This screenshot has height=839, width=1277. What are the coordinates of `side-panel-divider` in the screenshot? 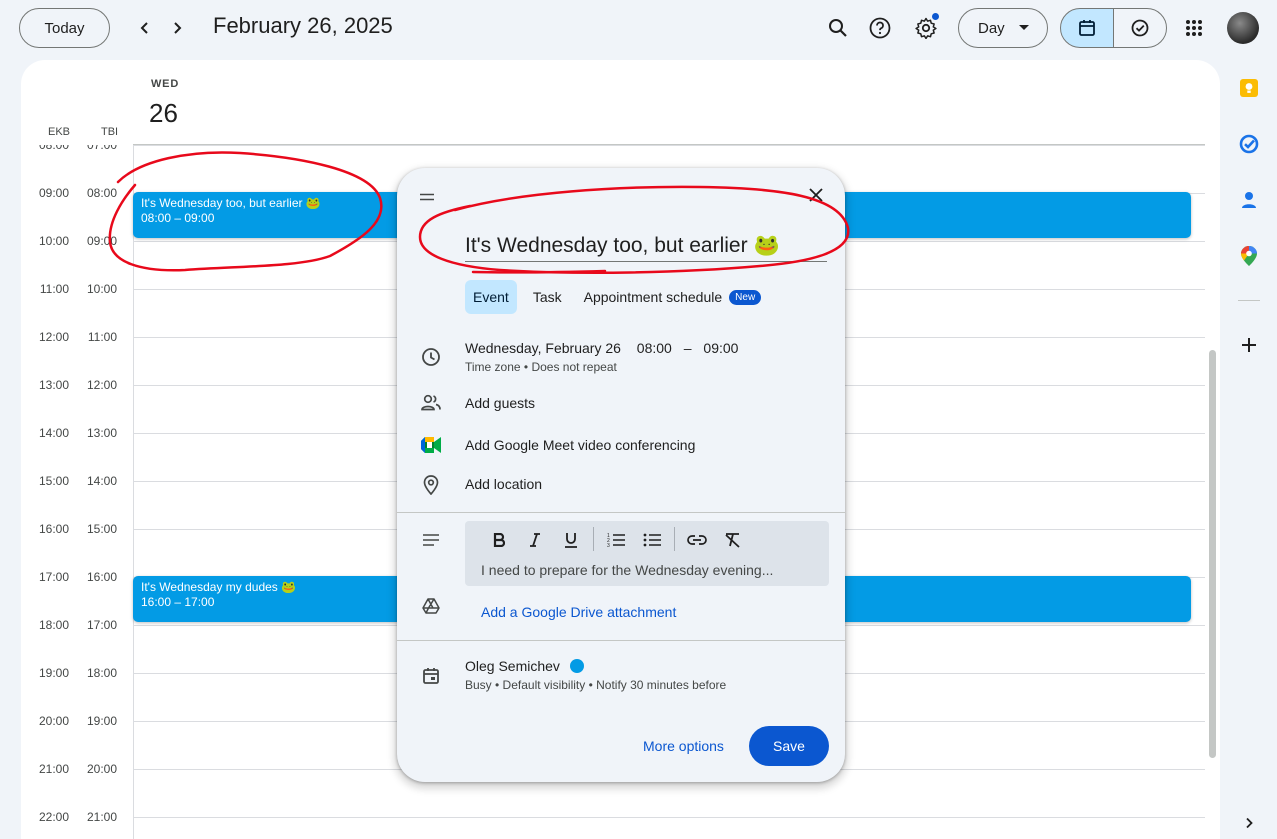 It's located at (1249, 300).